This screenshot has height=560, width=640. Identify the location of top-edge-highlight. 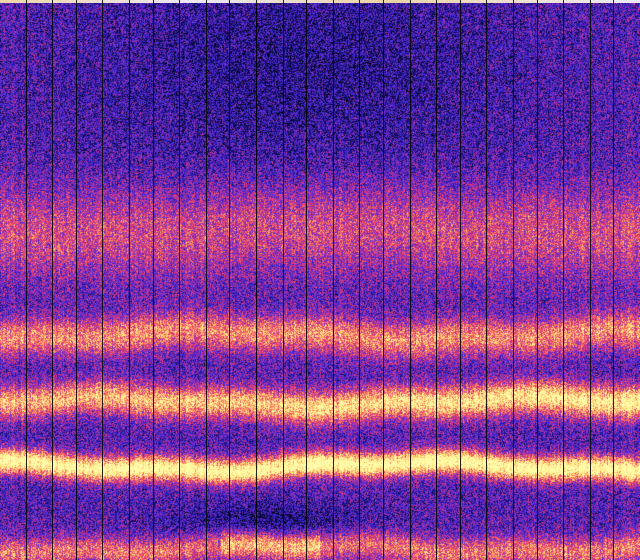
(320, 1).